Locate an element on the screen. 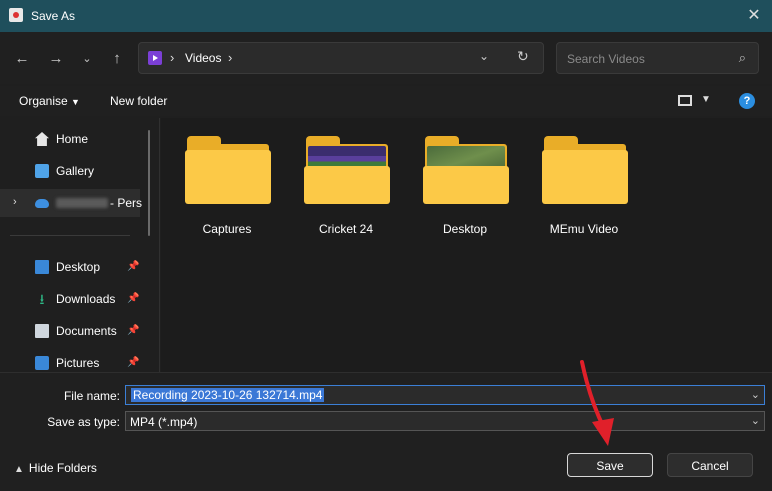 The image size is (772, 491). folder-name: Desktop is located at coordinates (465, 229).